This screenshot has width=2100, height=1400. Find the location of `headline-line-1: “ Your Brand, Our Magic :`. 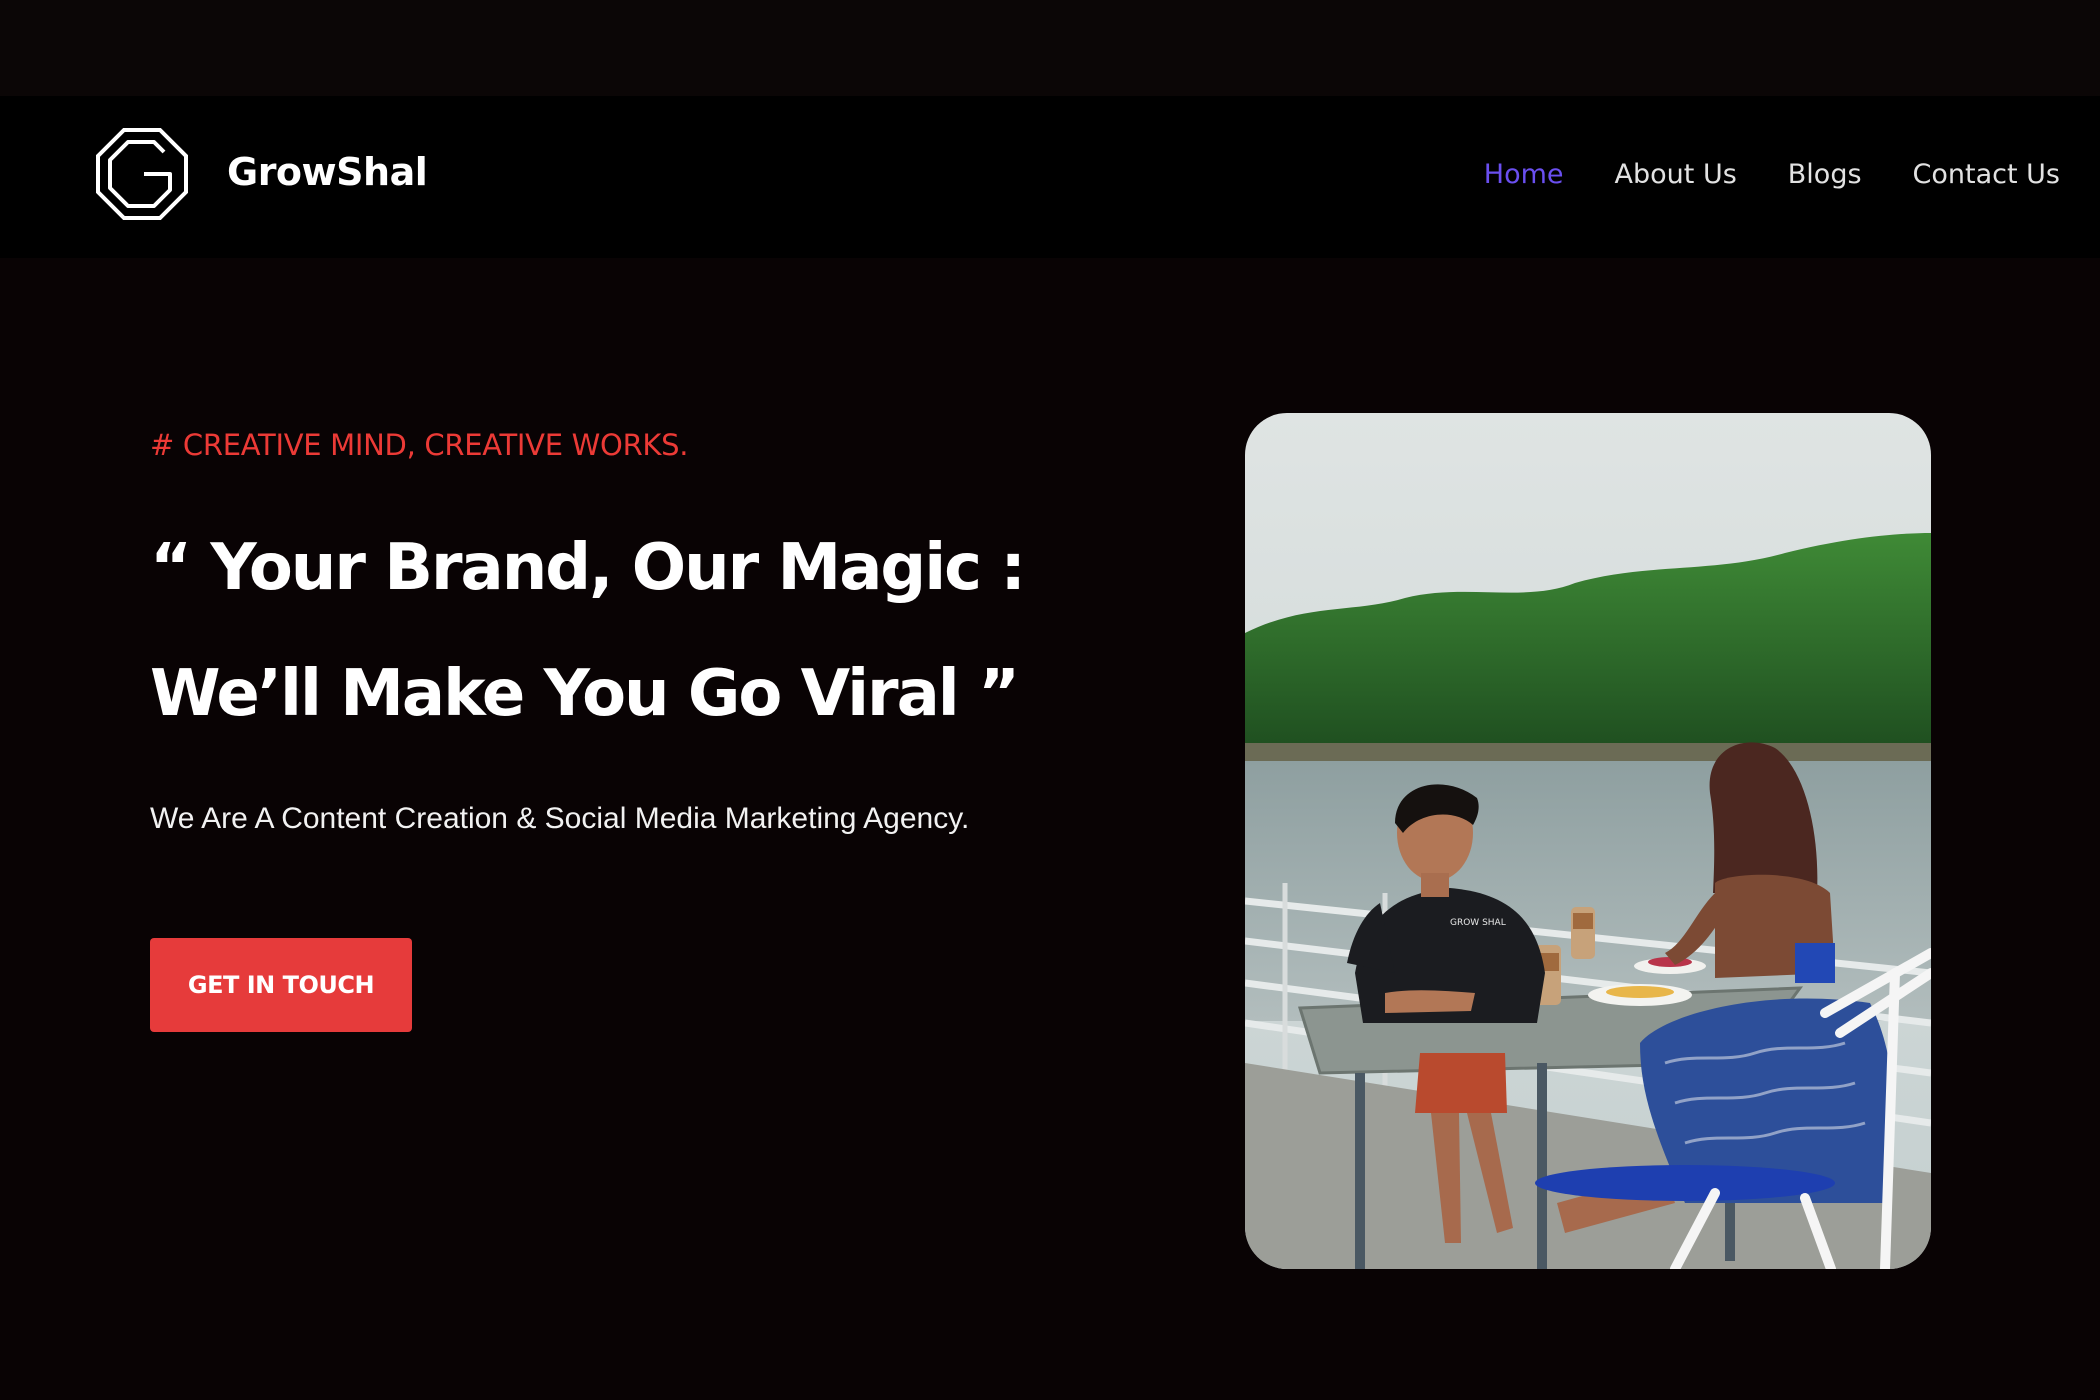

headline-line-1: “ Your Brand, Our Magic : is located at coordinates (588, 568).